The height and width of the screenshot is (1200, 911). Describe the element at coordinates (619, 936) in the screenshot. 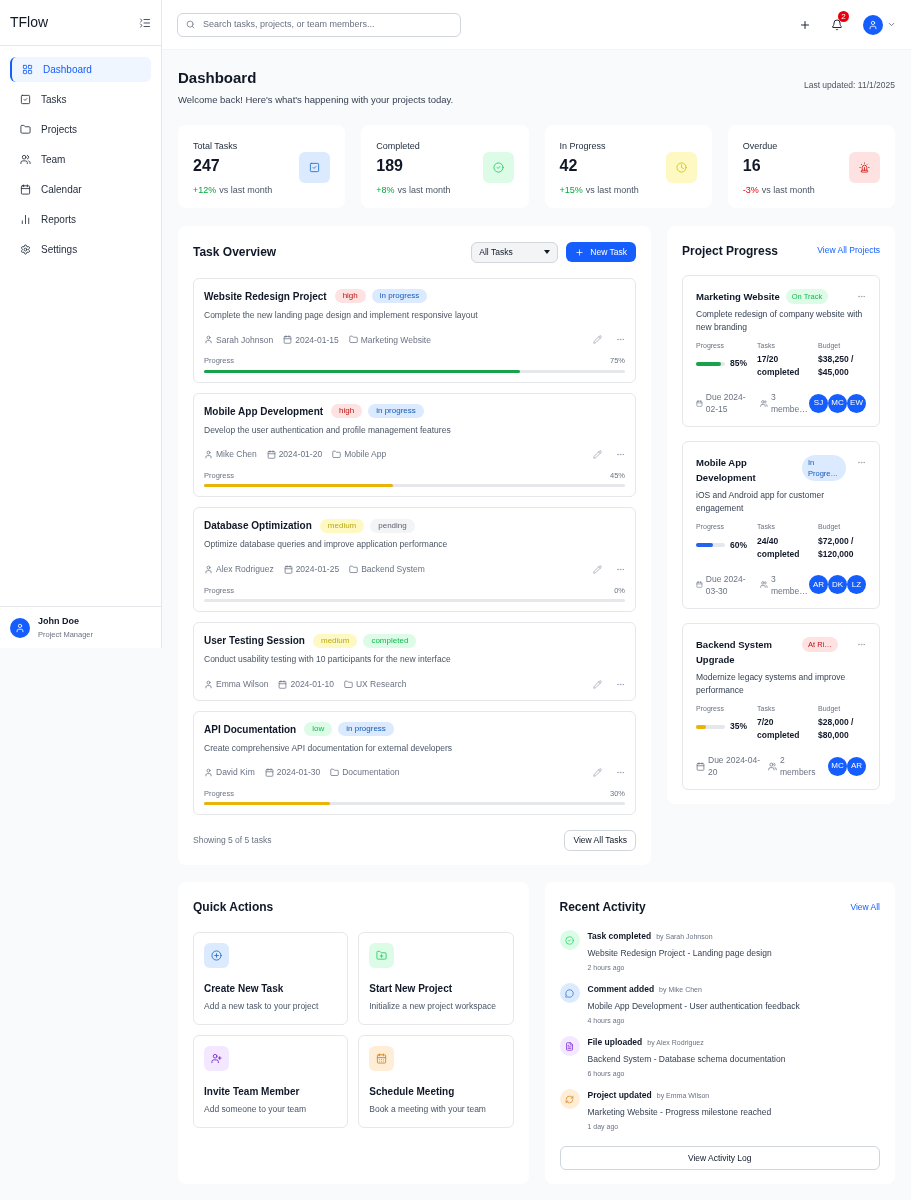

I see `activity-title: Task completed` at that location.